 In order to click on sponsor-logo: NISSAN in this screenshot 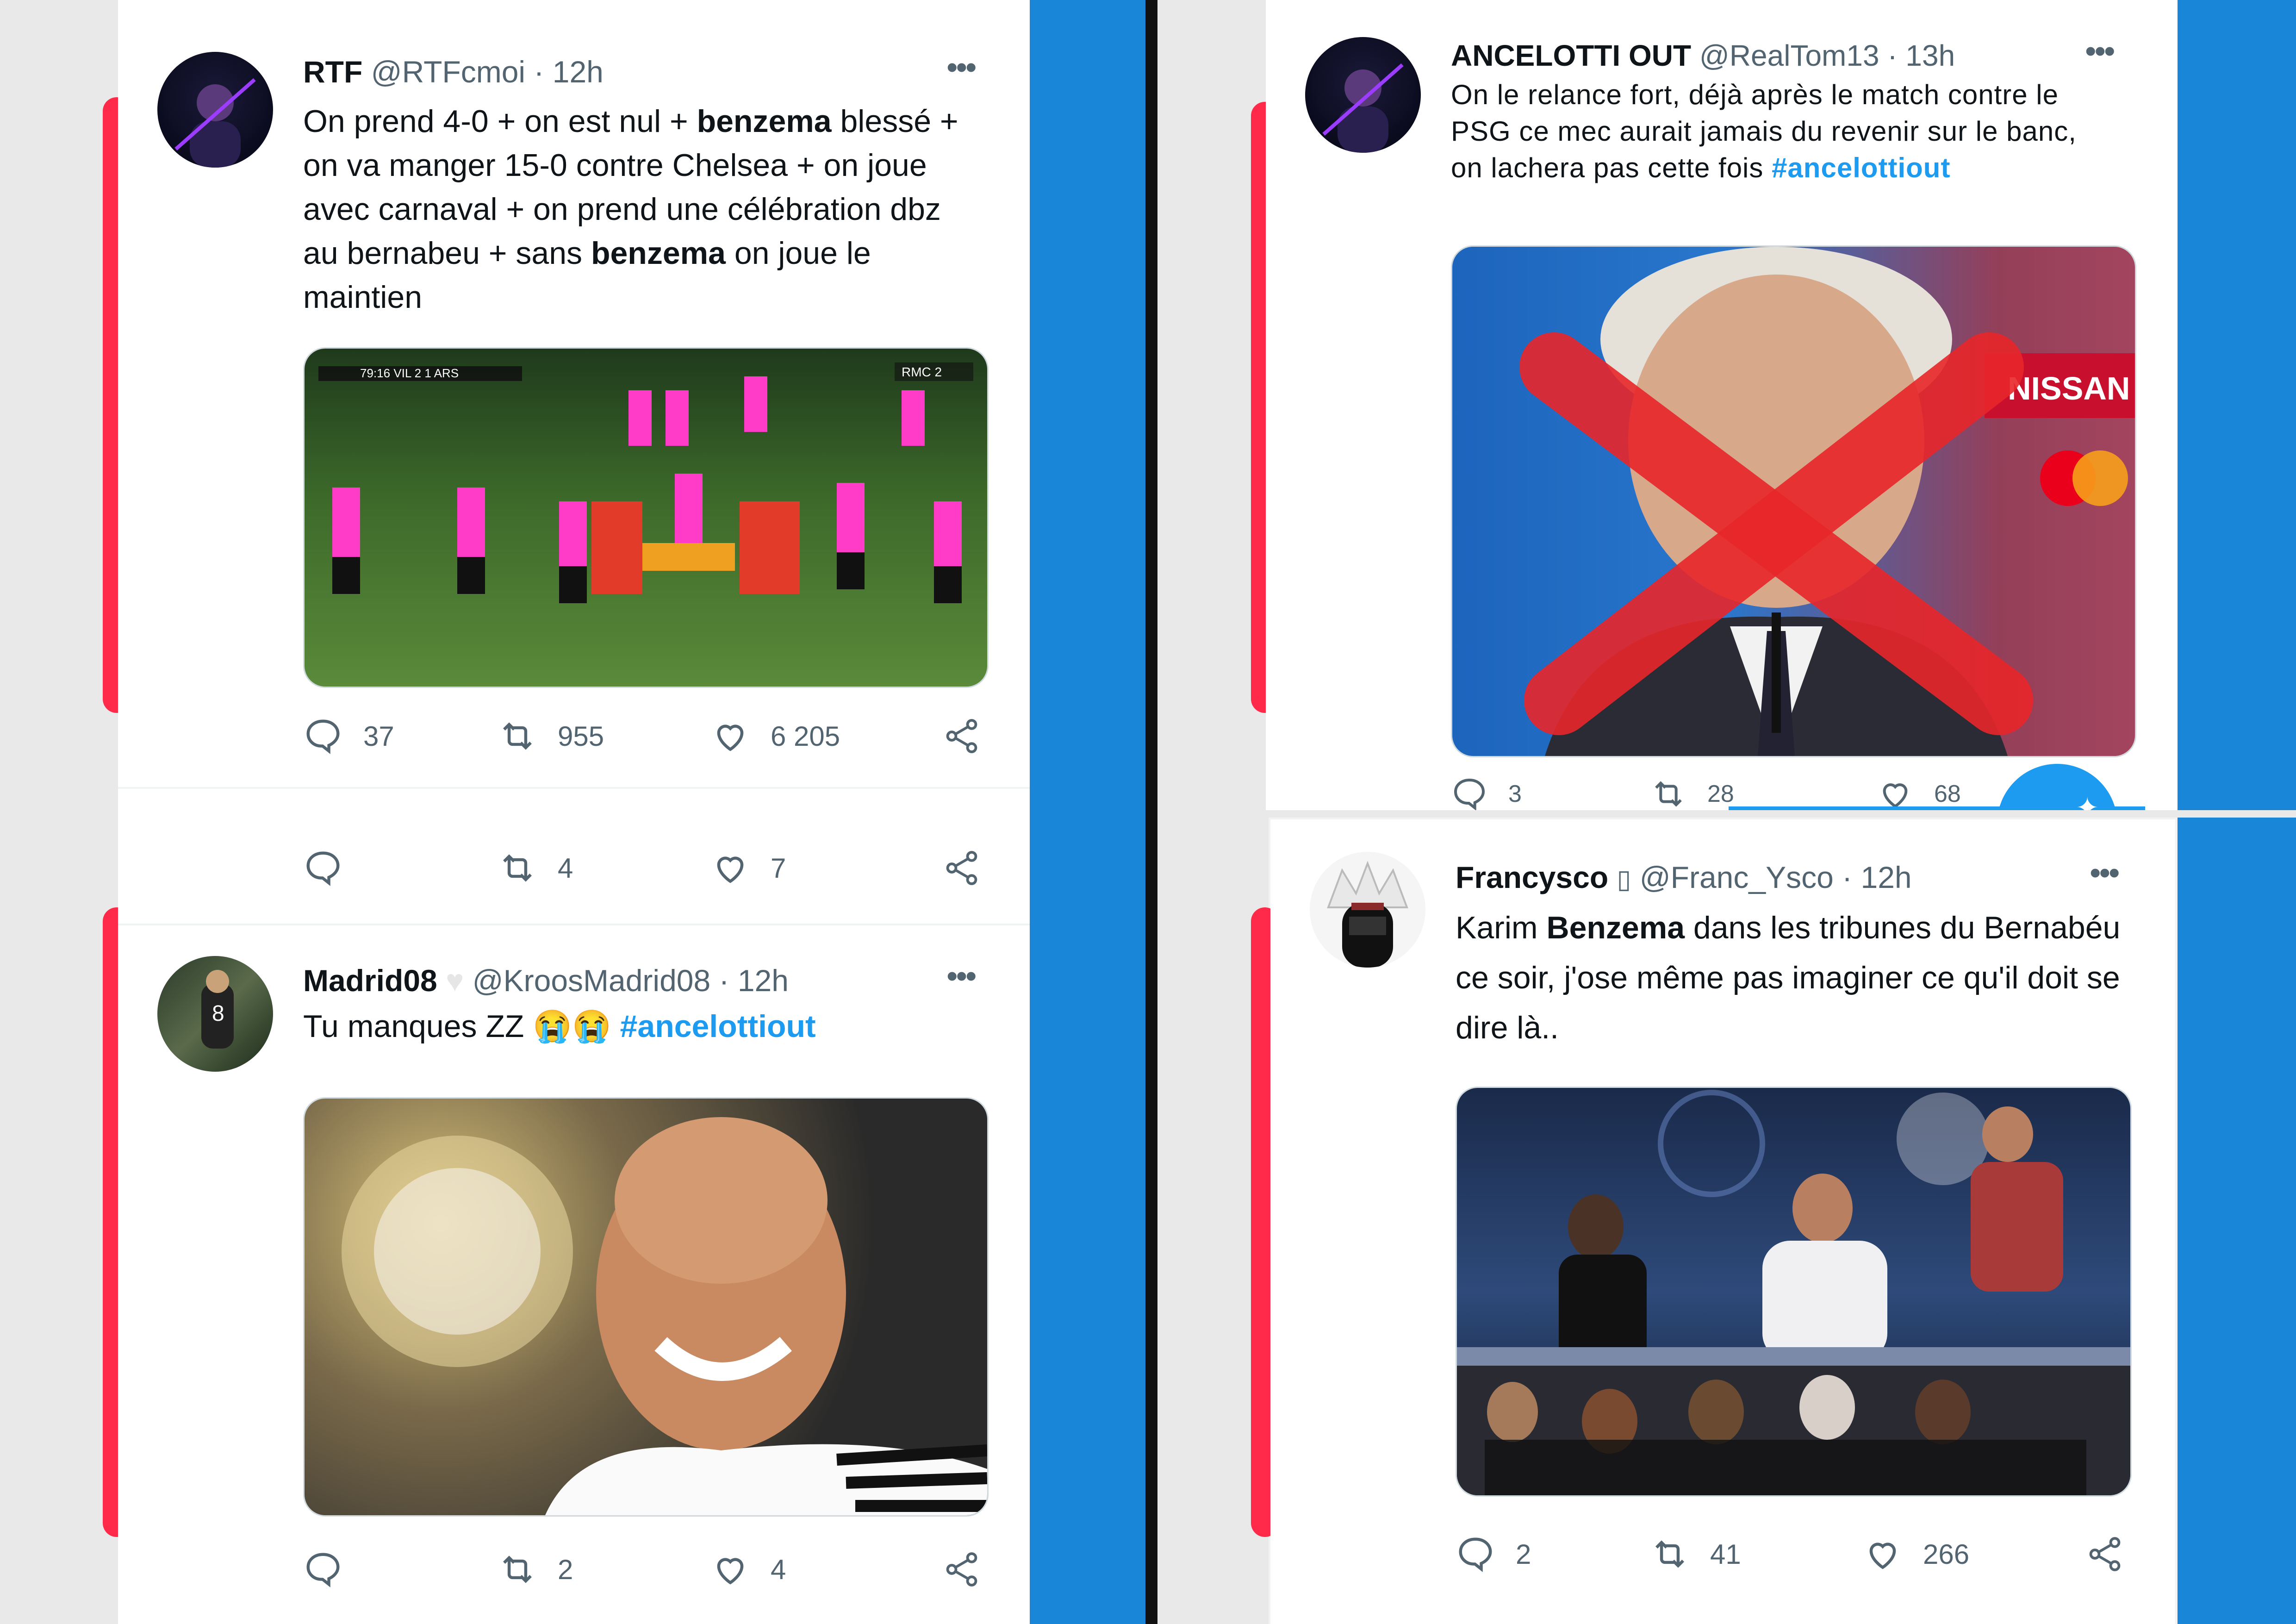, I will do `click(2069, 388)`.